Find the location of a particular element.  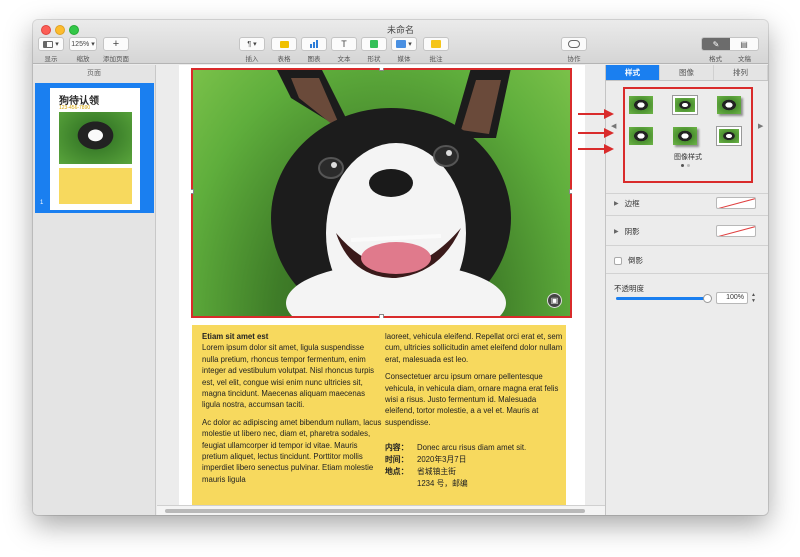

paragraph-icon: ¶ is located at coordinates (249, 44).